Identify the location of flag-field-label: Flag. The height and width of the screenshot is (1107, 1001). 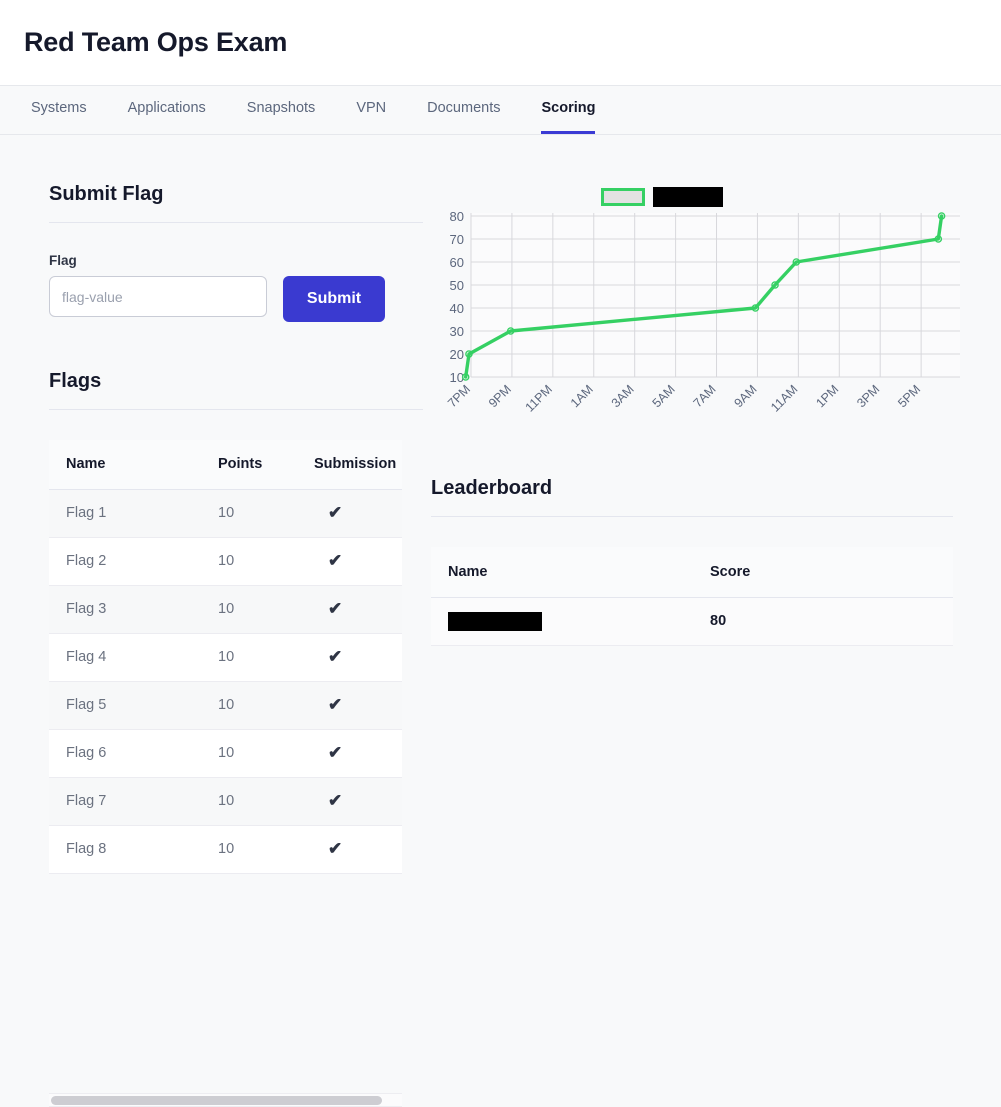
(63, 260).